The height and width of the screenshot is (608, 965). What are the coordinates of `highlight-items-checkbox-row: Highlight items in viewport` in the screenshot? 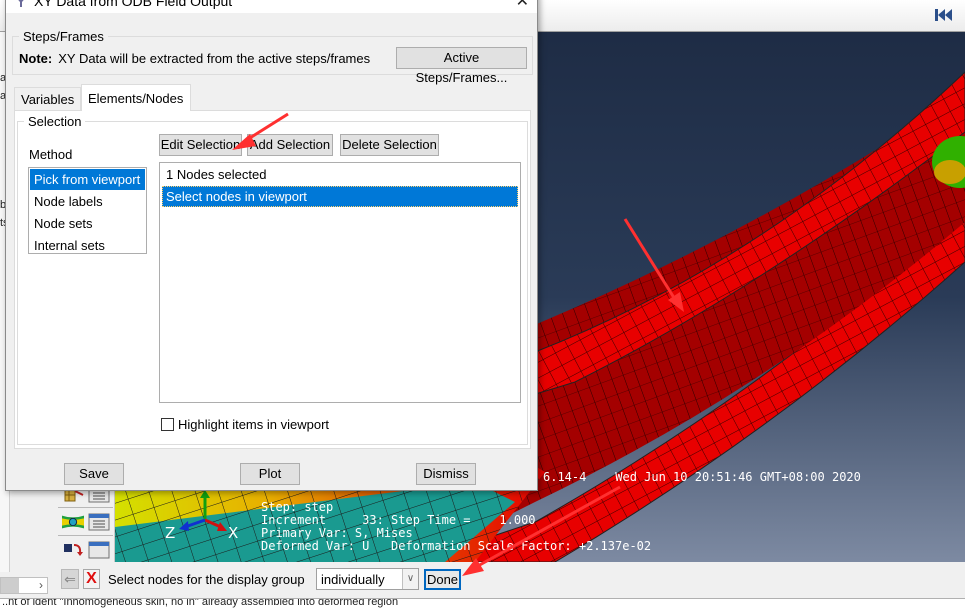 It's located at (245, 424).